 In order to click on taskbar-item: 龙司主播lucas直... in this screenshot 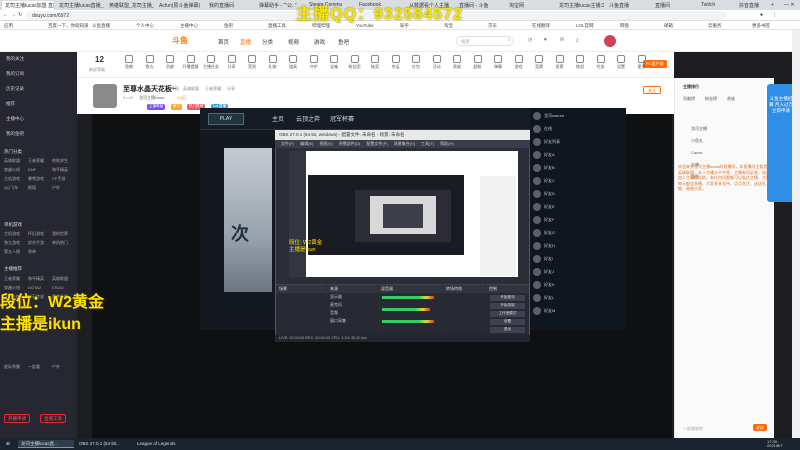, I will do `click(46, 444)`.